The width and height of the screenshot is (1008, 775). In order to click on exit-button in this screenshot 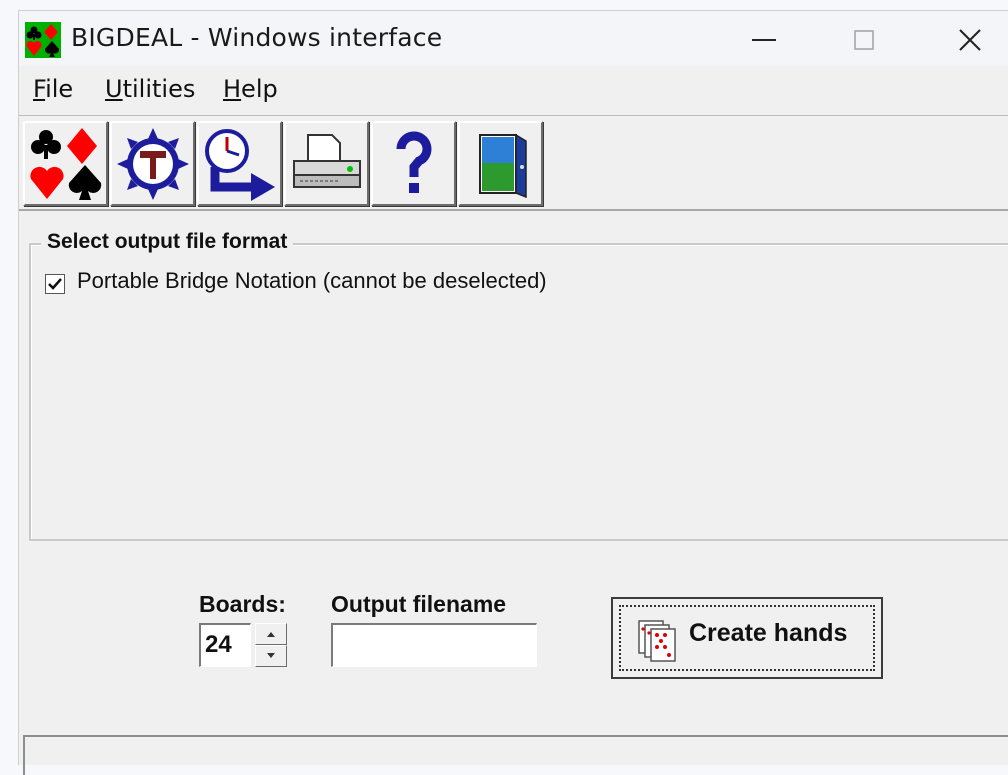, I will do `click(500, 163)`.